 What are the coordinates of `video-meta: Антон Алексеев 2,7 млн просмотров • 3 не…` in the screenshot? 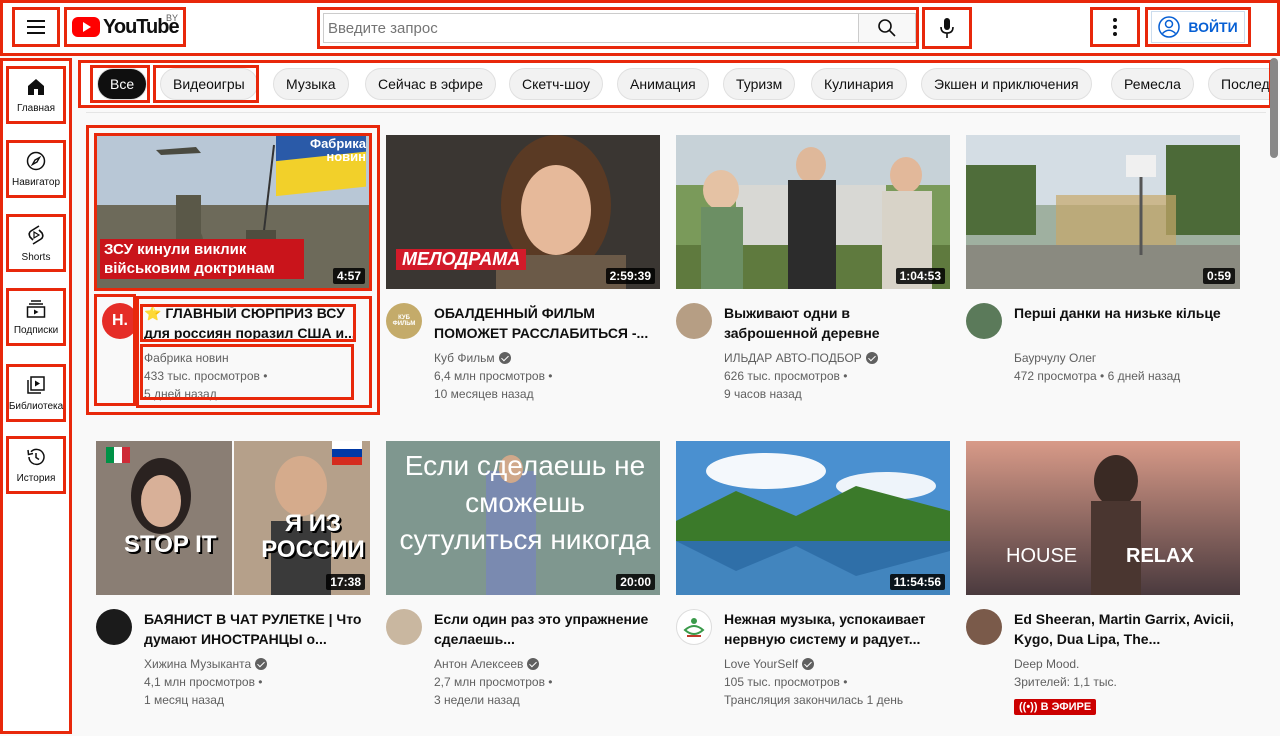 It's located at (493, 682).